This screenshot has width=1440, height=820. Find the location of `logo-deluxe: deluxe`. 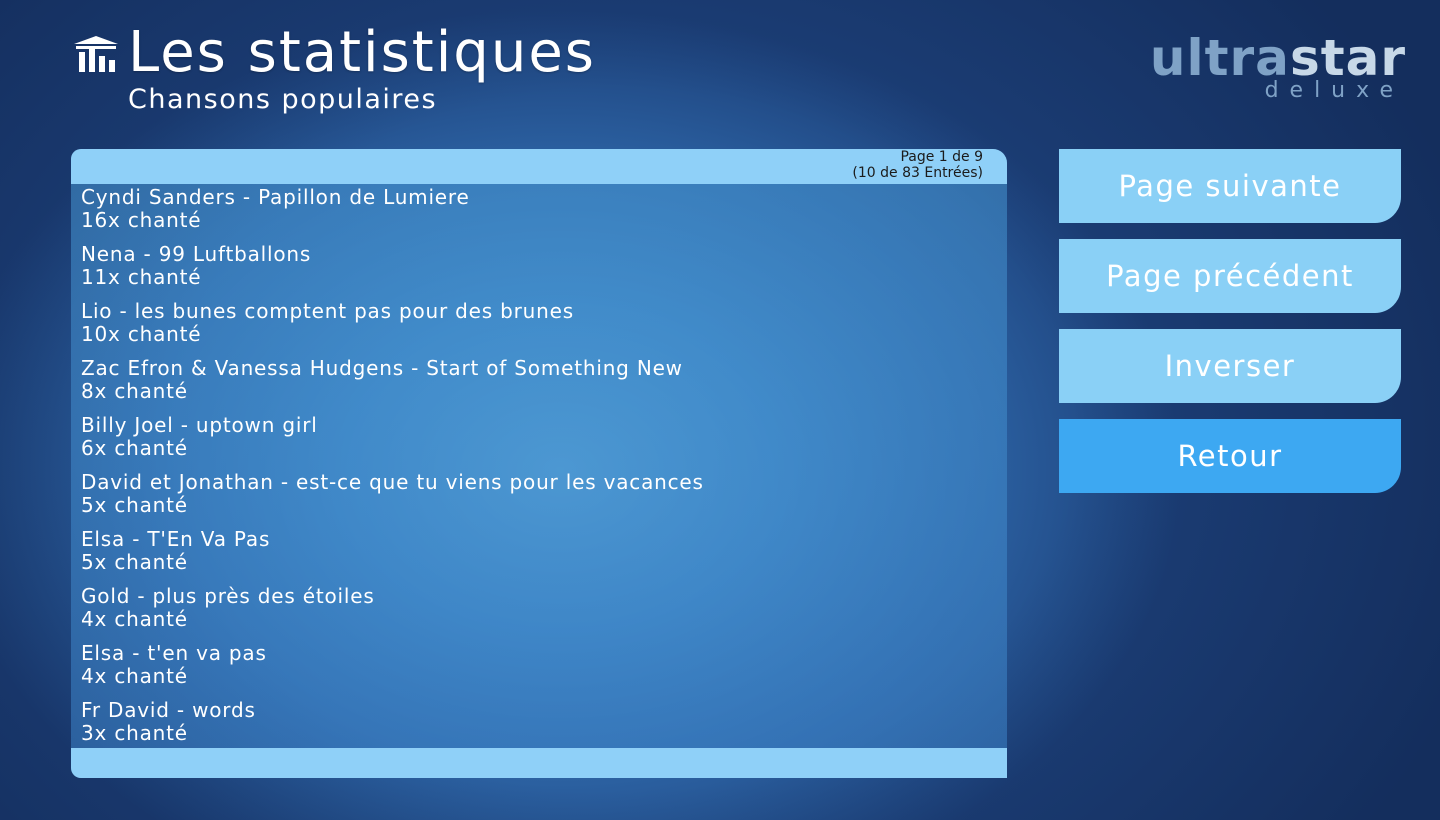

logo-deluxe: deluxe is located at coordinates (1334, 90).